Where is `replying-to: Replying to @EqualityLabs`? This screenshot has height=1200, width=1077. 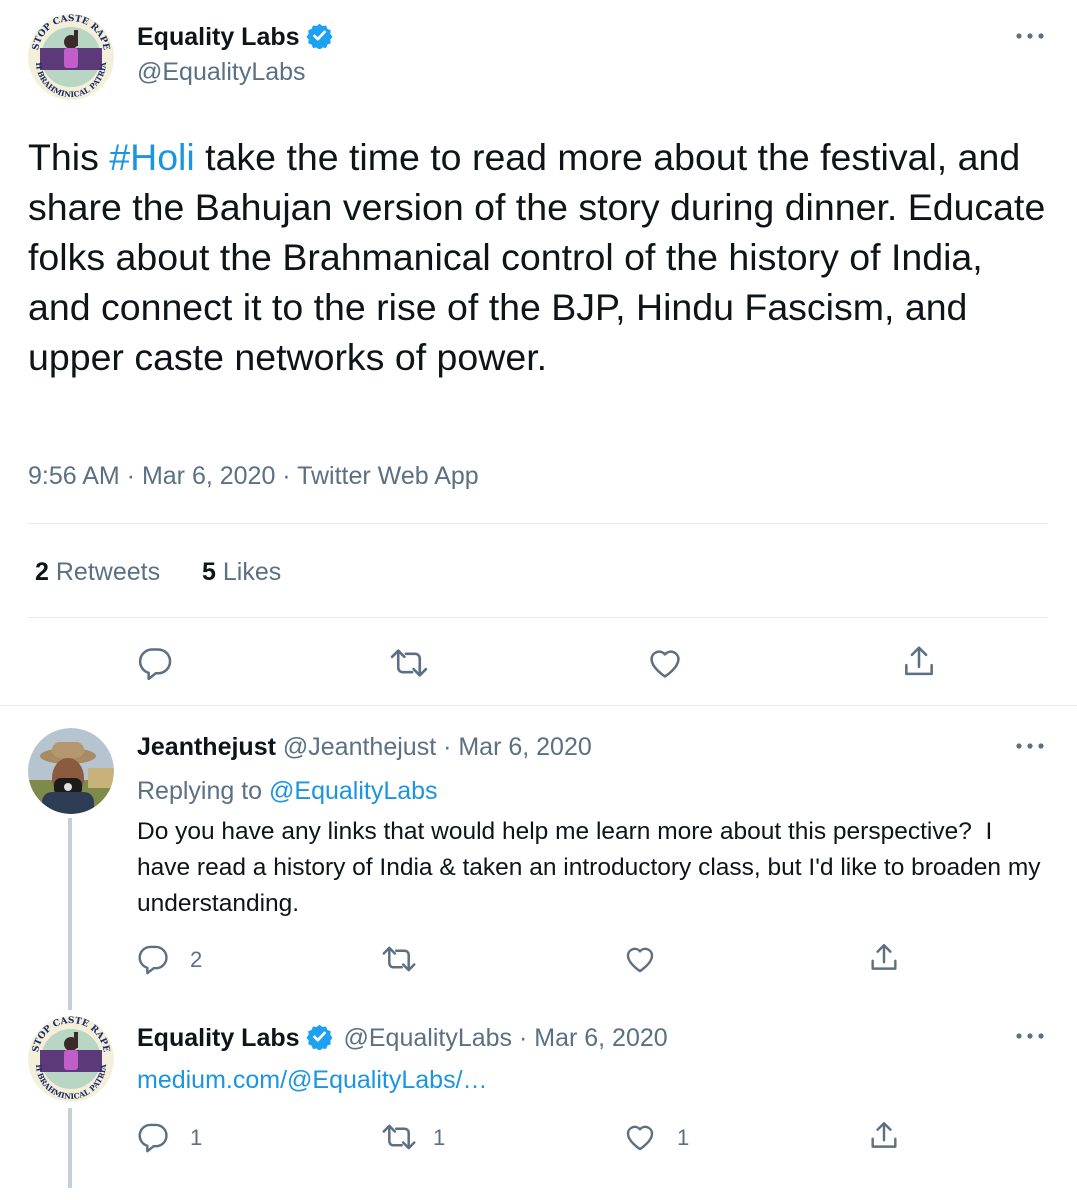 replying-to: Replying to @EqualityLabs is located at coordinates (287, 791).